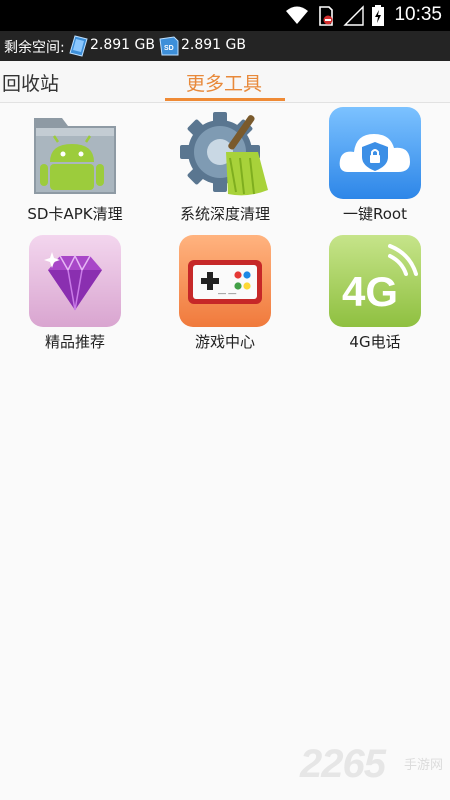 This screenshot has height=800, width=450. I want to click on tab-bar: 回收站 更多工具, so click(225, 82).